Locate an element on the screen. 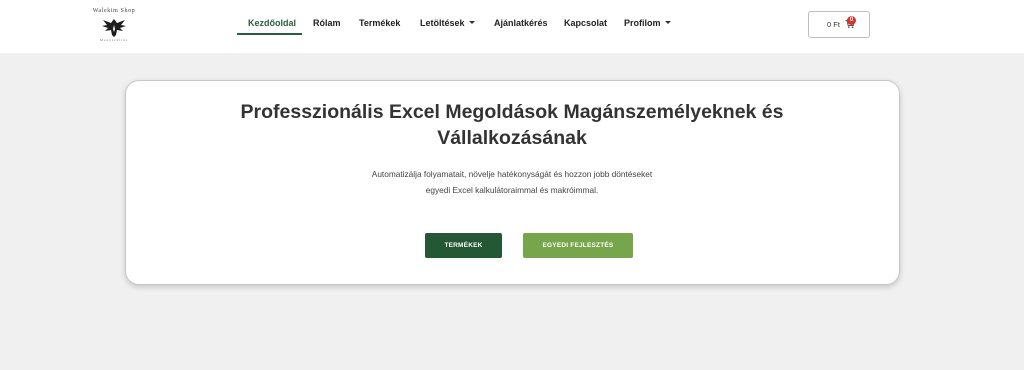 The image size is (1024, 370). cart-button: 0 Ft 0 is located at coordinates (839, 24).